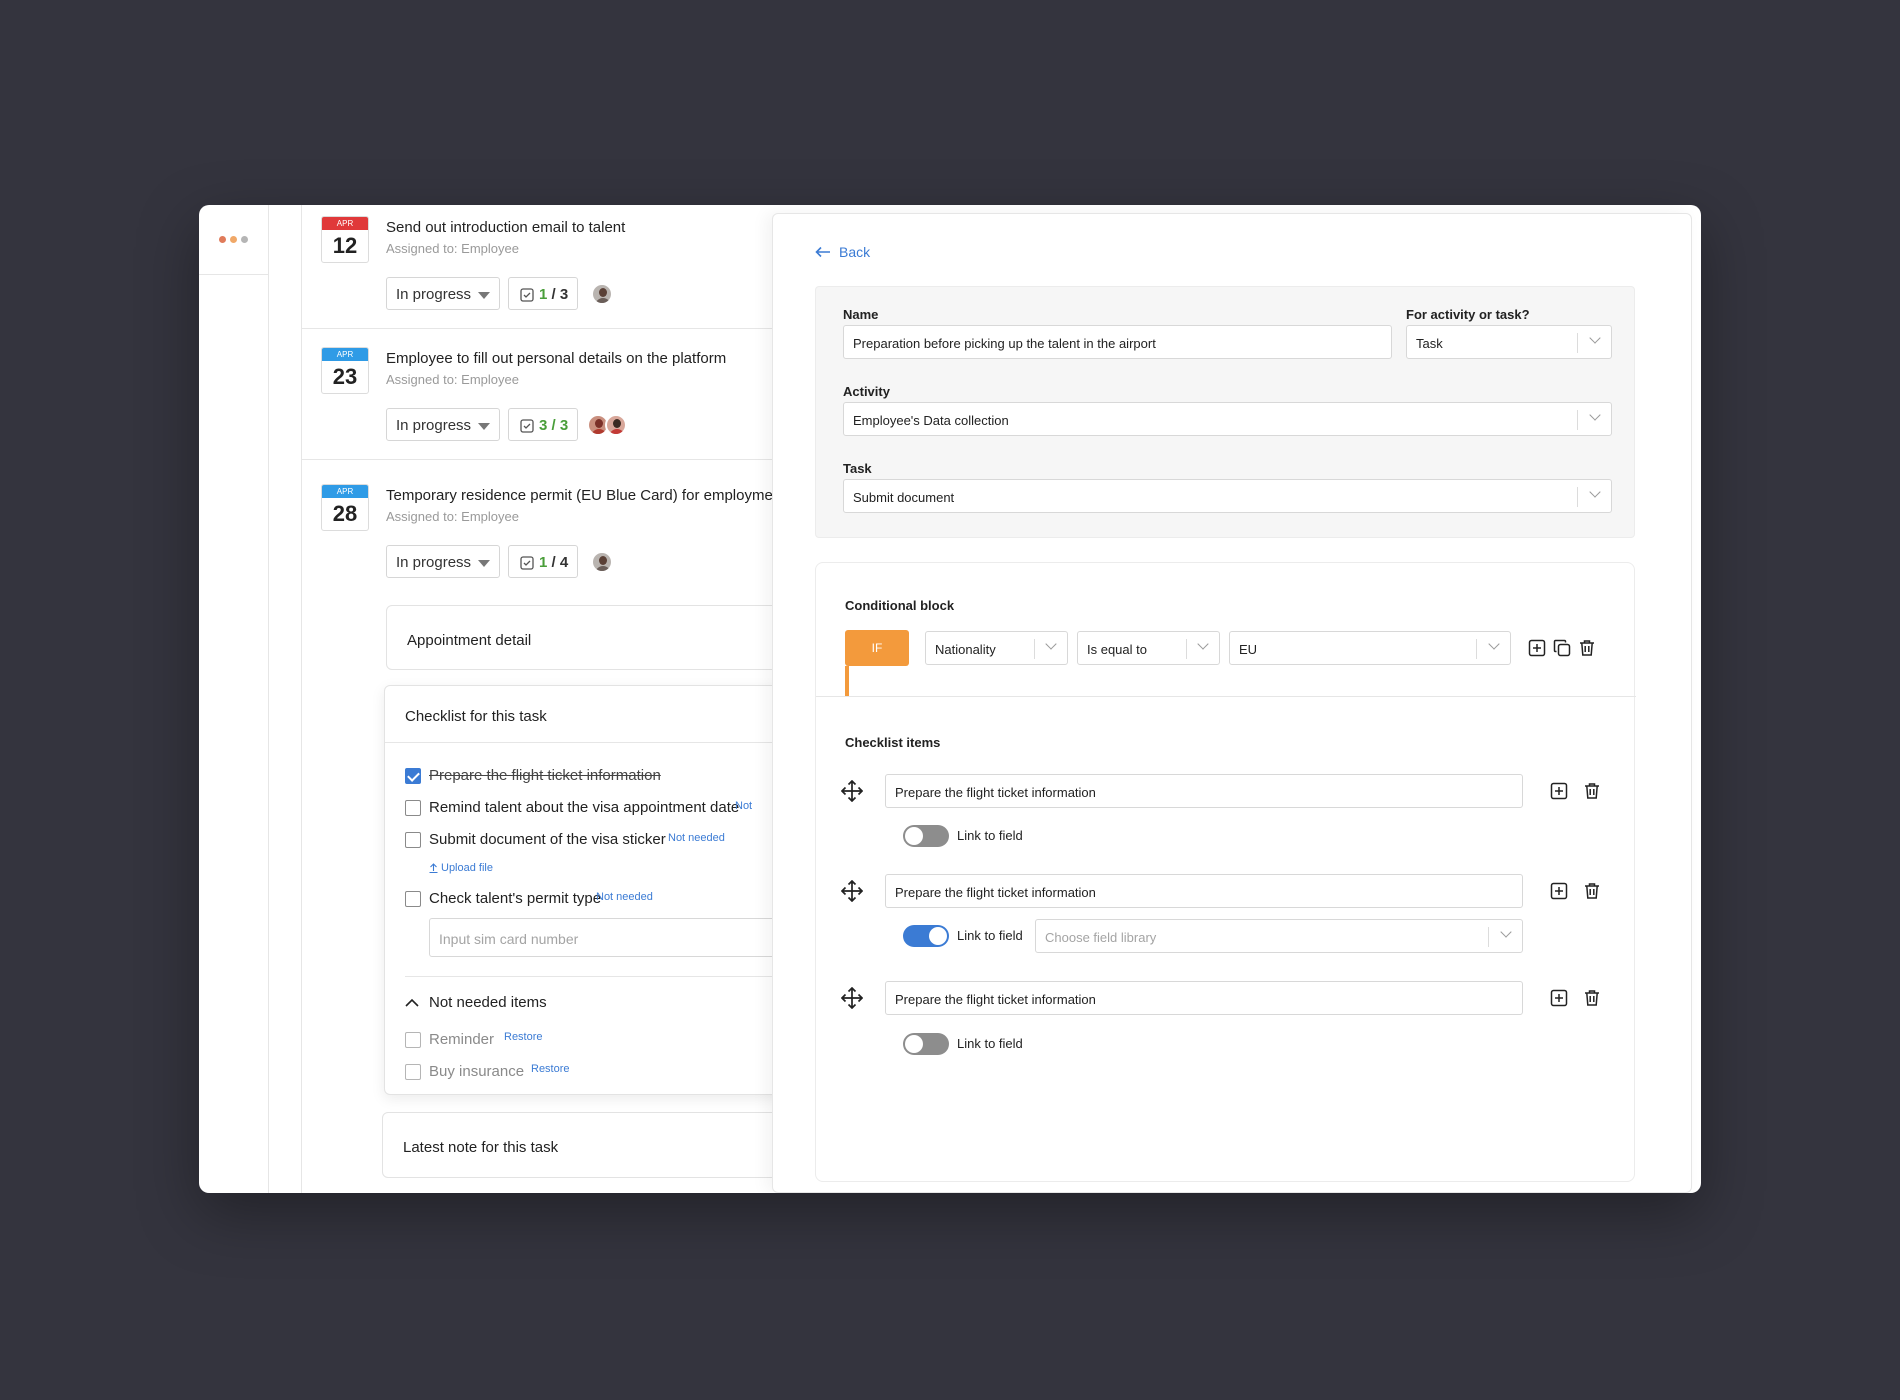  Describe the element at coordinates (554, 562) in the screenshot. I see `counter-value: 1 / 4` at that location.